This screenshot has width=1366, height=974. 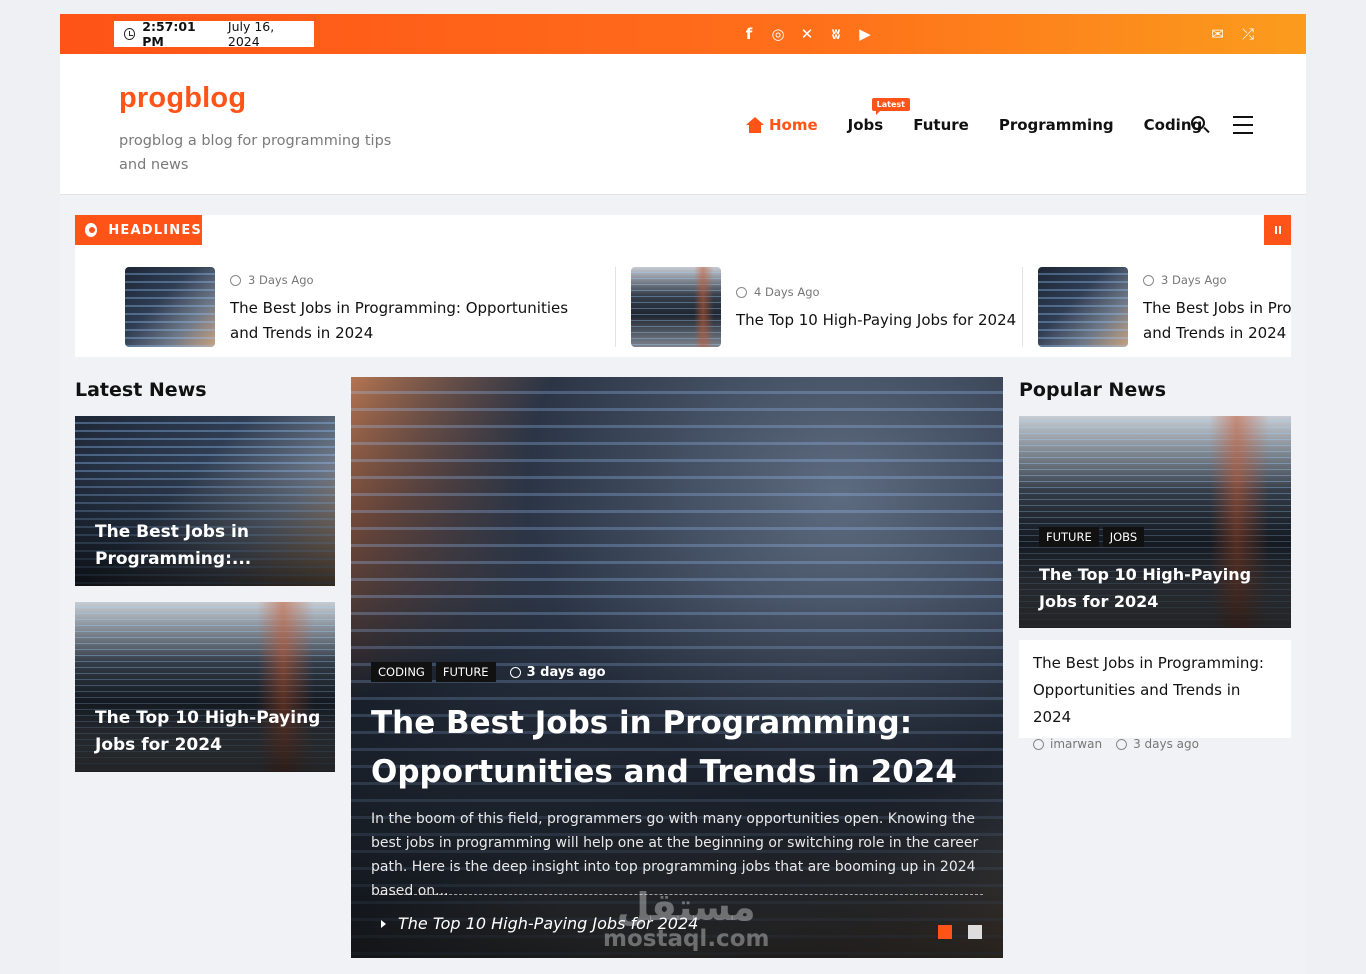 What do you see at coordinates (1056, 125) in the screenshot?
I see `nav-programming: Programming` at bounding box center [1056, 125].